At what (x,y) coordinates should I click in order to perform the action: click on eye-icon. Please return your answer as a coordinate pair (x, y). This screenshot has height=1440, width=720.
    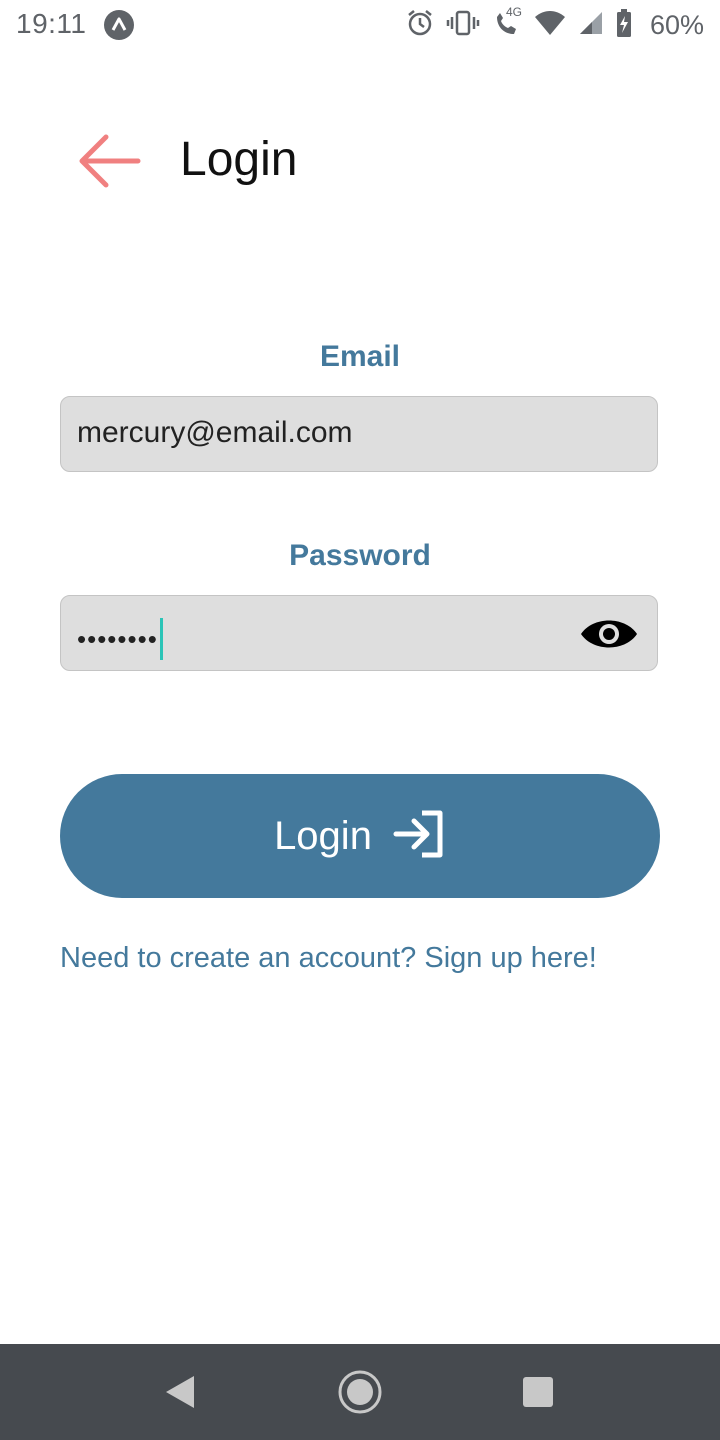
    Looking at the image, I should click on (609, 634).